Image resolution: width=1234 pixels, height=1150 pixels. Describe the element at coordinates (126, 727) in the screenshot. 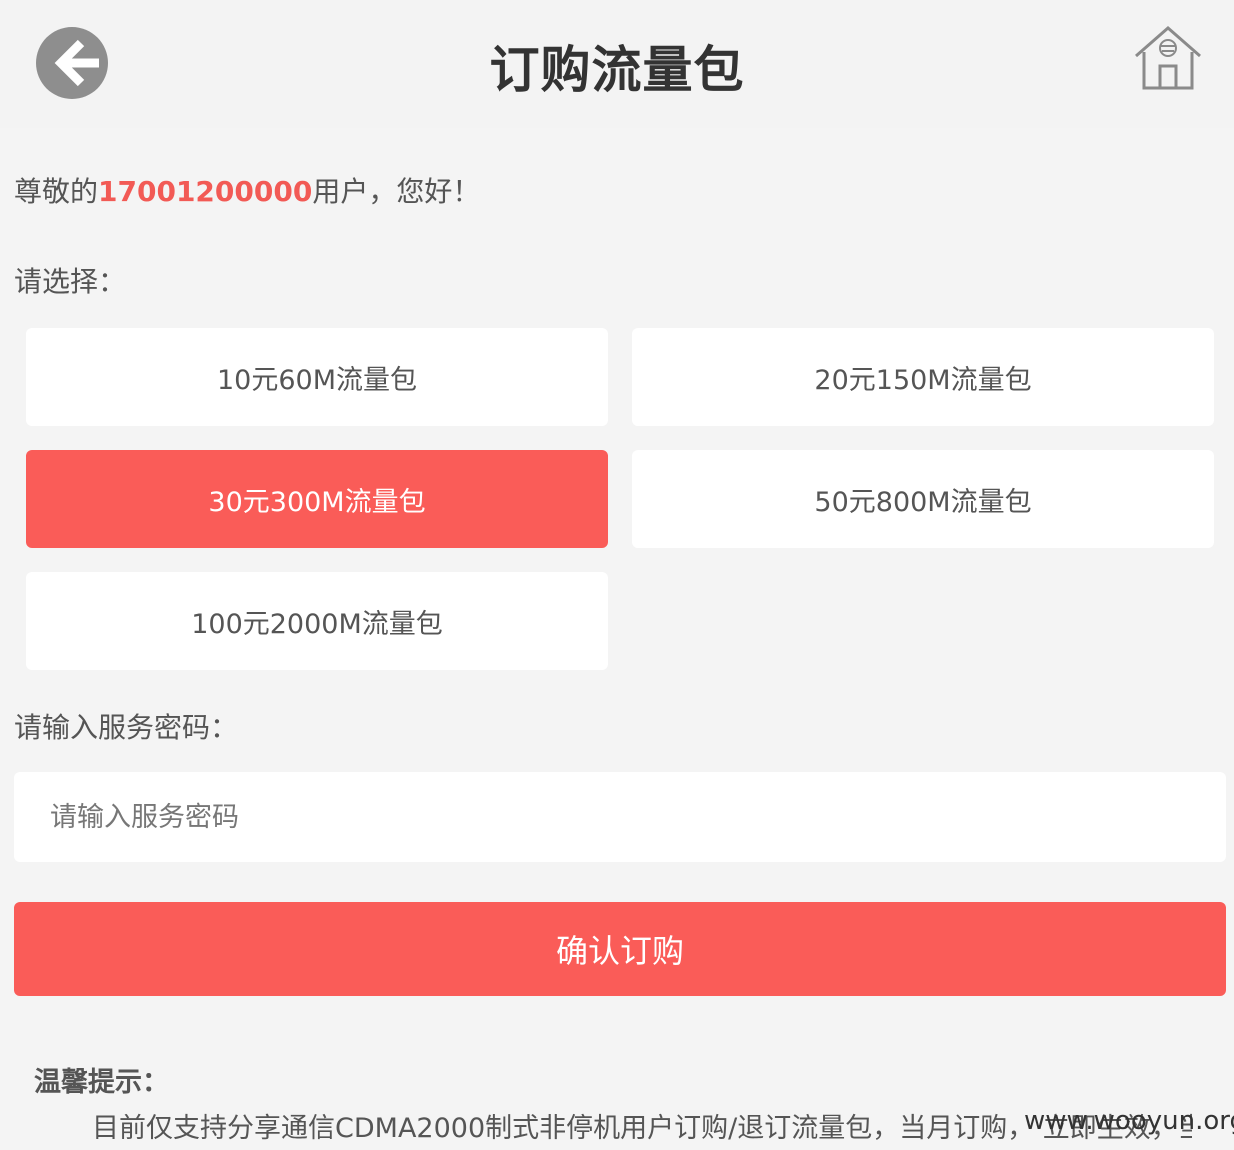

I see `password-label: 请输入服务密码：` at that location.